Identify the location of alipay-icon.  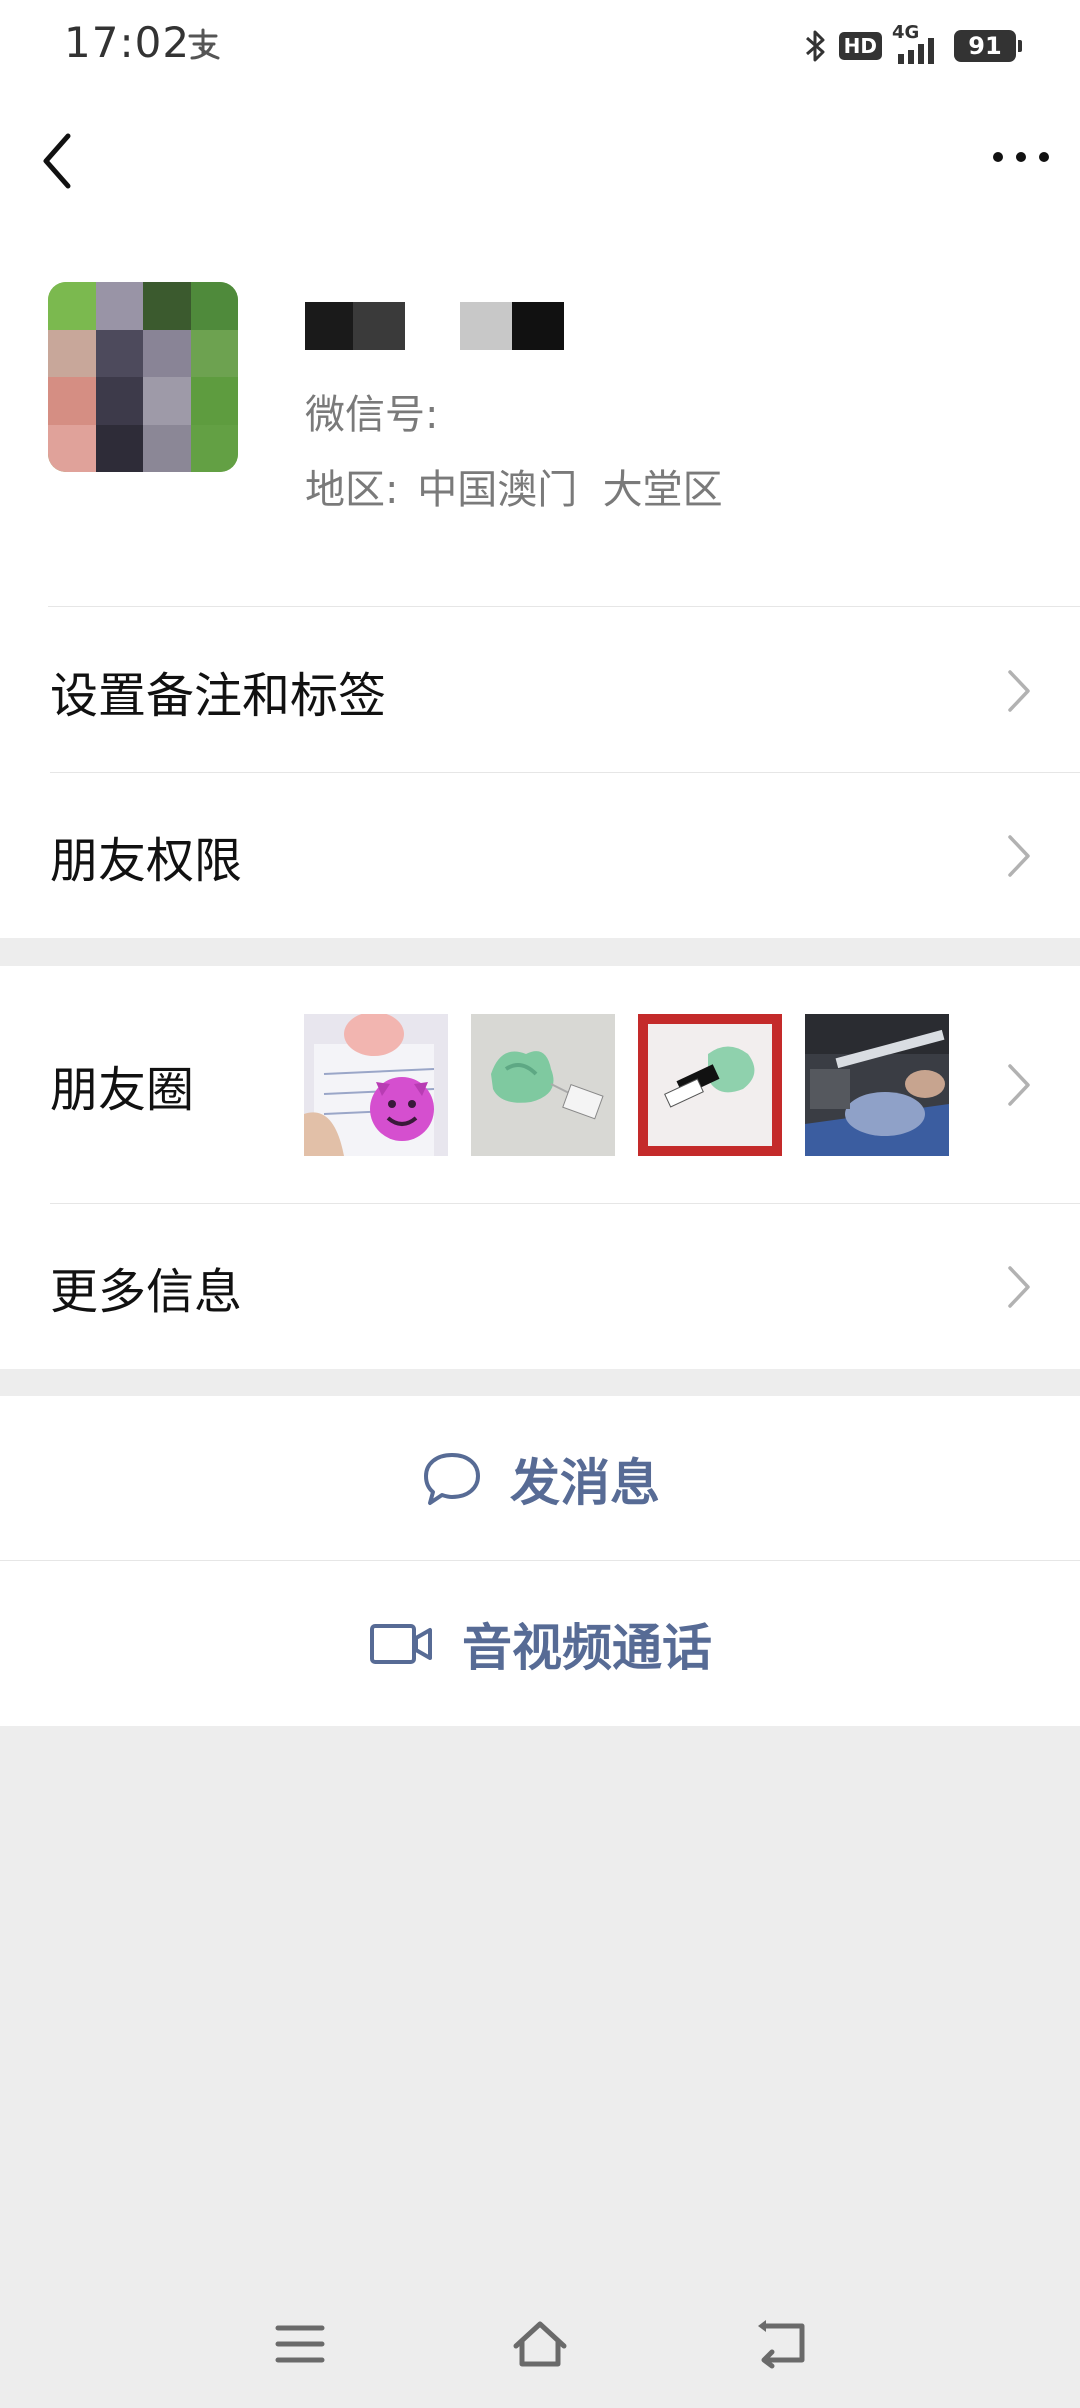
(204, 44).